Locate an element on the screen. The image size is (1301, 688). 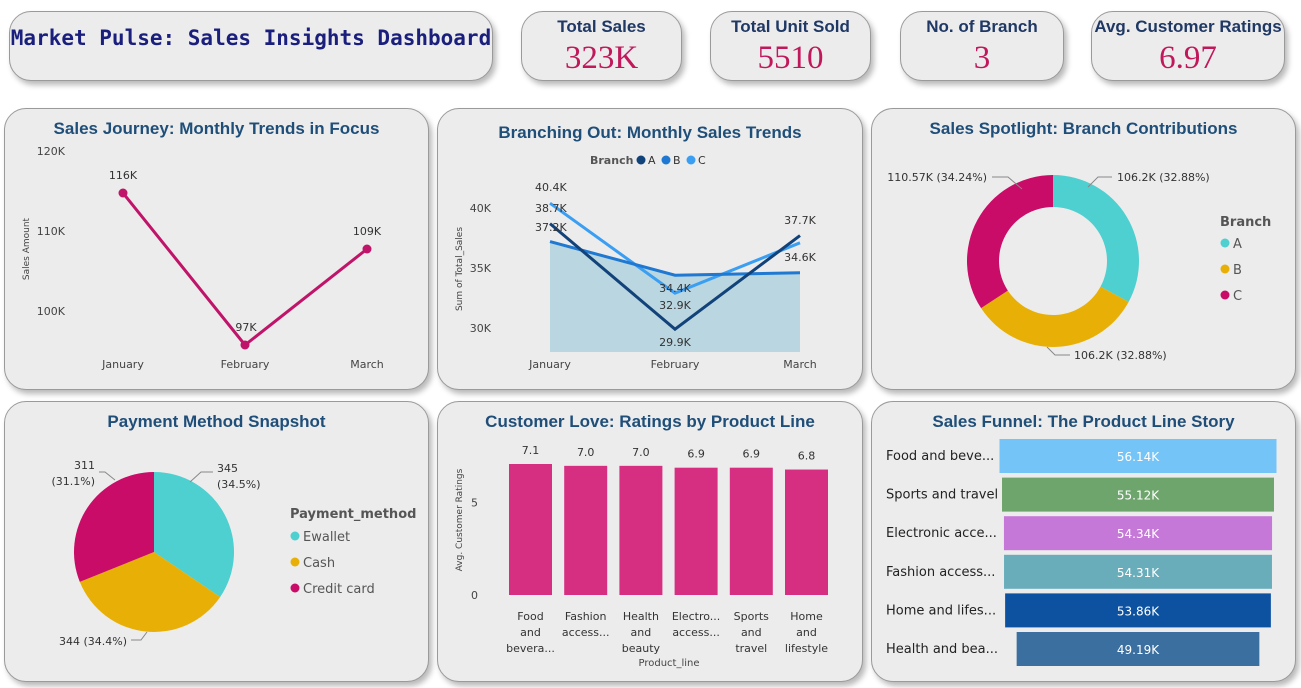
slice-label: 345 is located at coordinates (227, 468).